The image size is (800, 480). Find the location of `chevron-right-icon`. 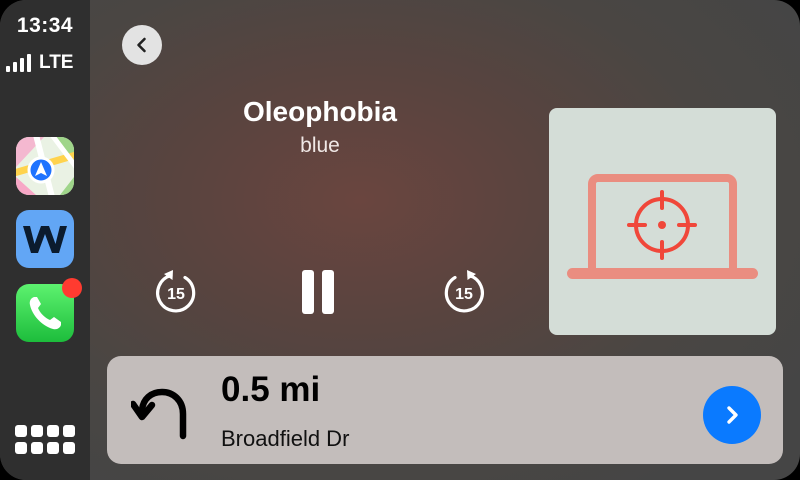

chevron-right-icon is located at coordinates (732, 415).